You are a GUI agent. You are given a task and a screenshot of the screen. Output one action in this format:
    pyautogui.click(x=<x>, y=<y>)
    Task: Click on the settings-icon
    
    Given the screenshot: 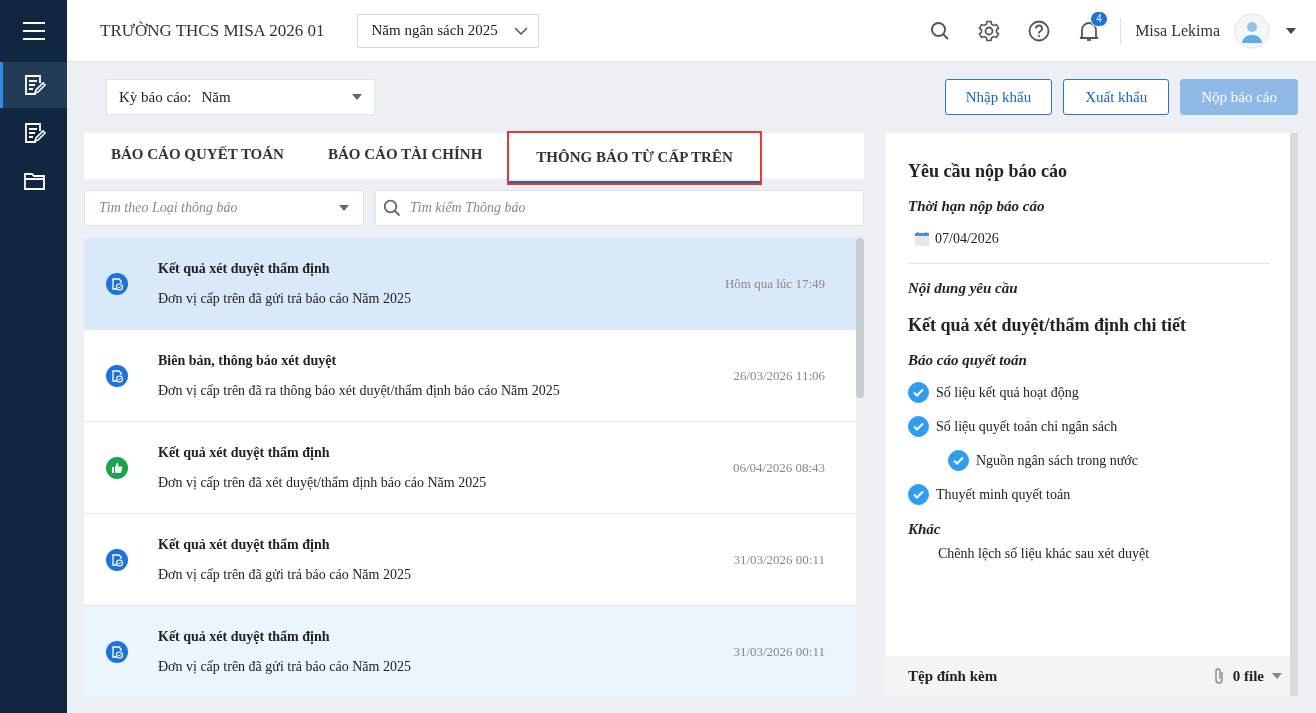 What is the action you would take?
    pyautogui.click(x=989, y=30)
    